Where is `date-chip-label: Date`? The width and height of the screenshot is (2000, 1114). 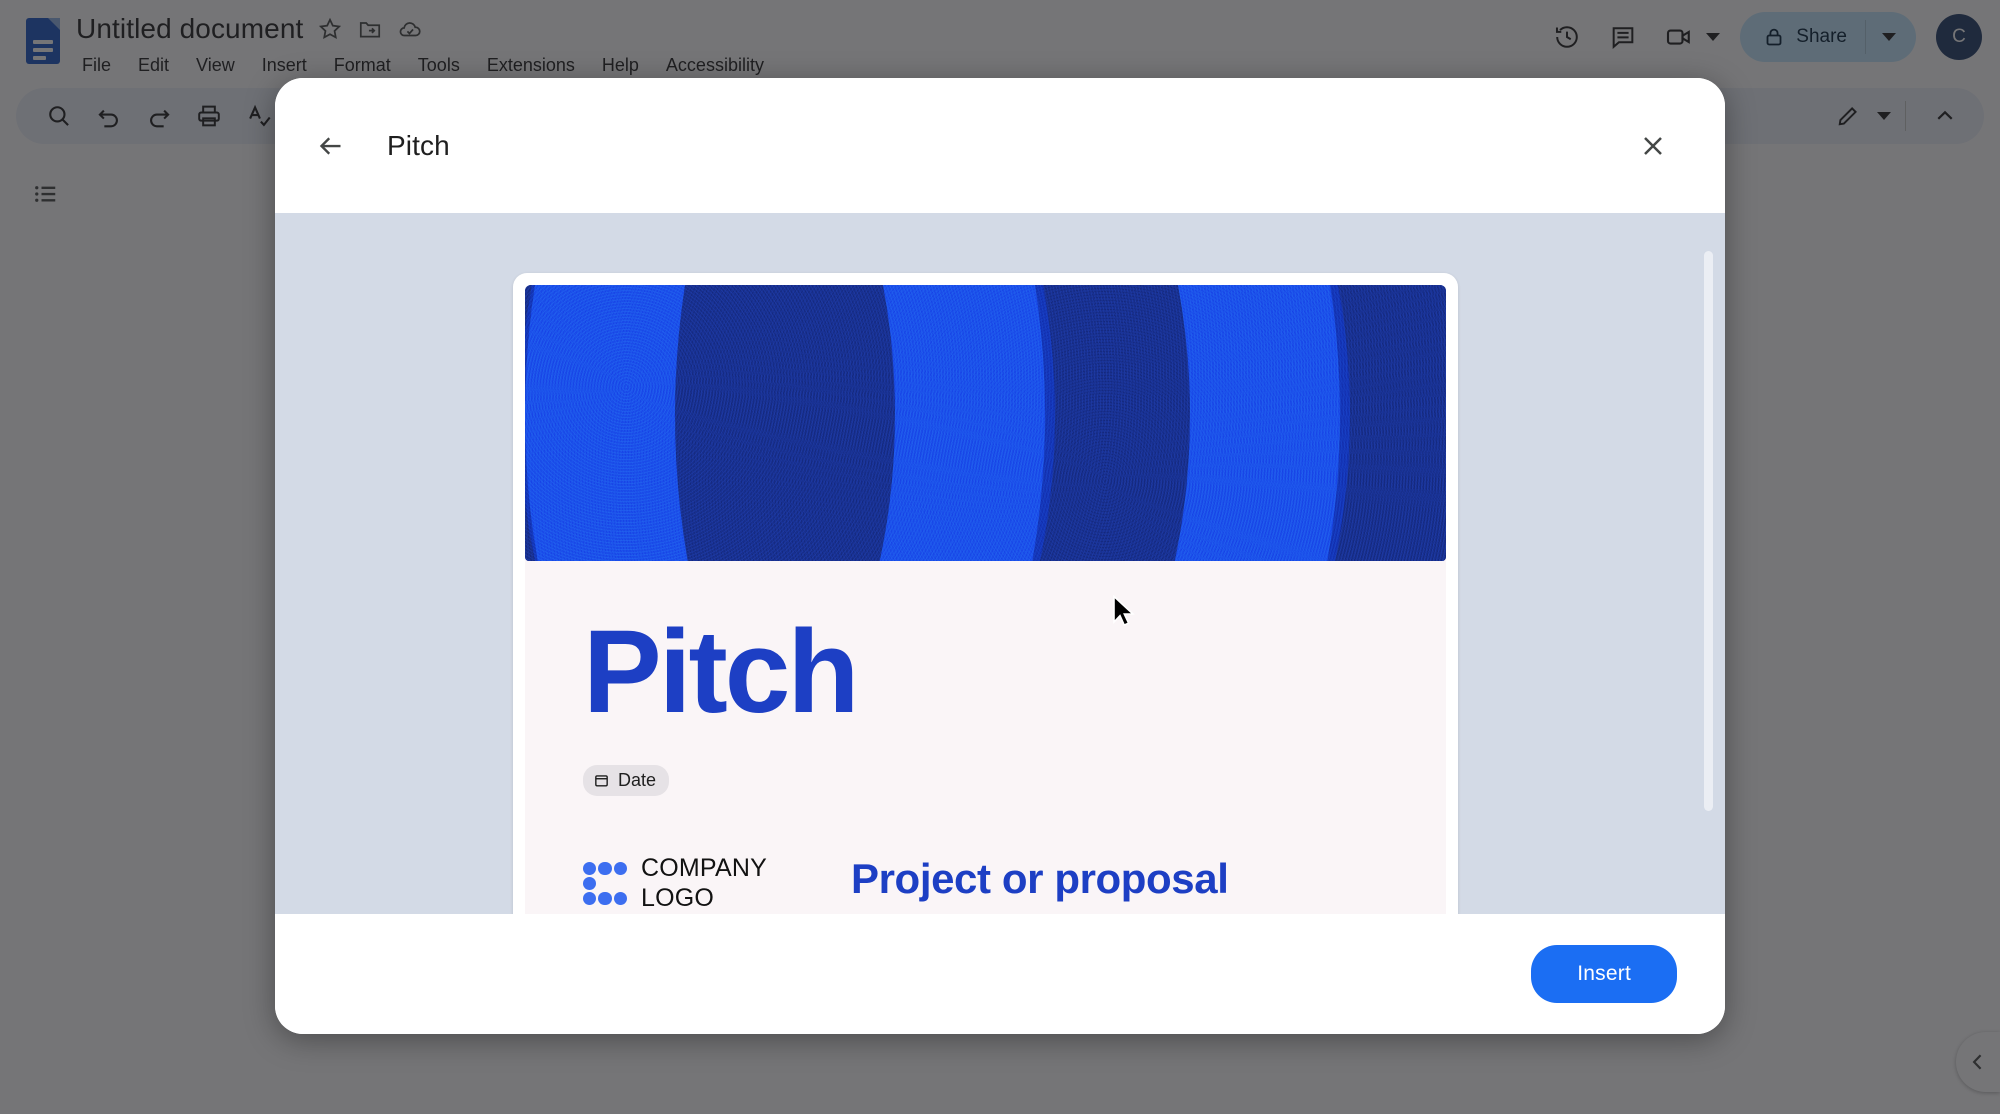 date-chip-label: Date is located at coordinates (637, 780).